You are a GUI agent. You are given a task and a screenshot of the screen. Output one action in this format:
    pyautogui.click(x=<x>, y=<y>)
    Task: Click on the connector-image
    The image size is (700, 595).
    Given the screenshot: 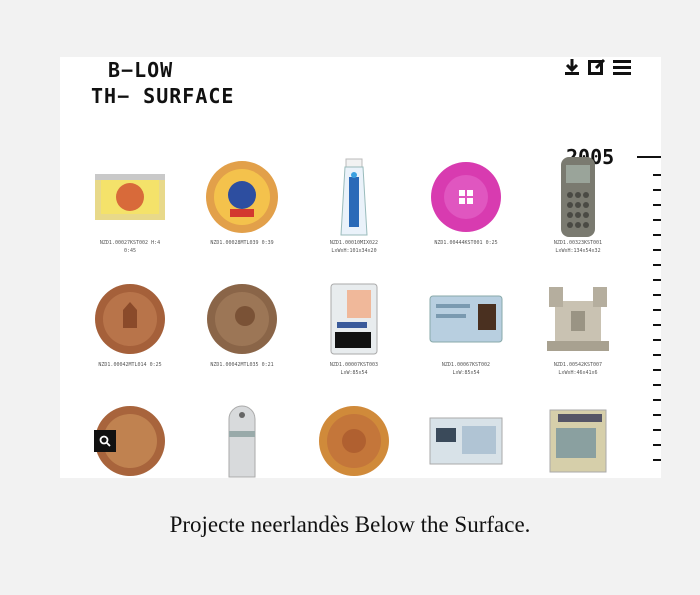 What is the action you would take?
    pyautogui.click(x=578, y=319)
    